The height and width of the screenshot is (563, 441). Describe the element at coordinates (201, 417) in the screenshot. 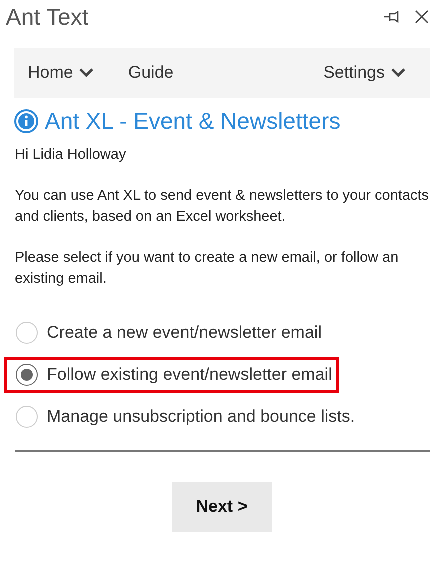

I see `option-label: Manage unsubscription and bounce lists.` at that location.